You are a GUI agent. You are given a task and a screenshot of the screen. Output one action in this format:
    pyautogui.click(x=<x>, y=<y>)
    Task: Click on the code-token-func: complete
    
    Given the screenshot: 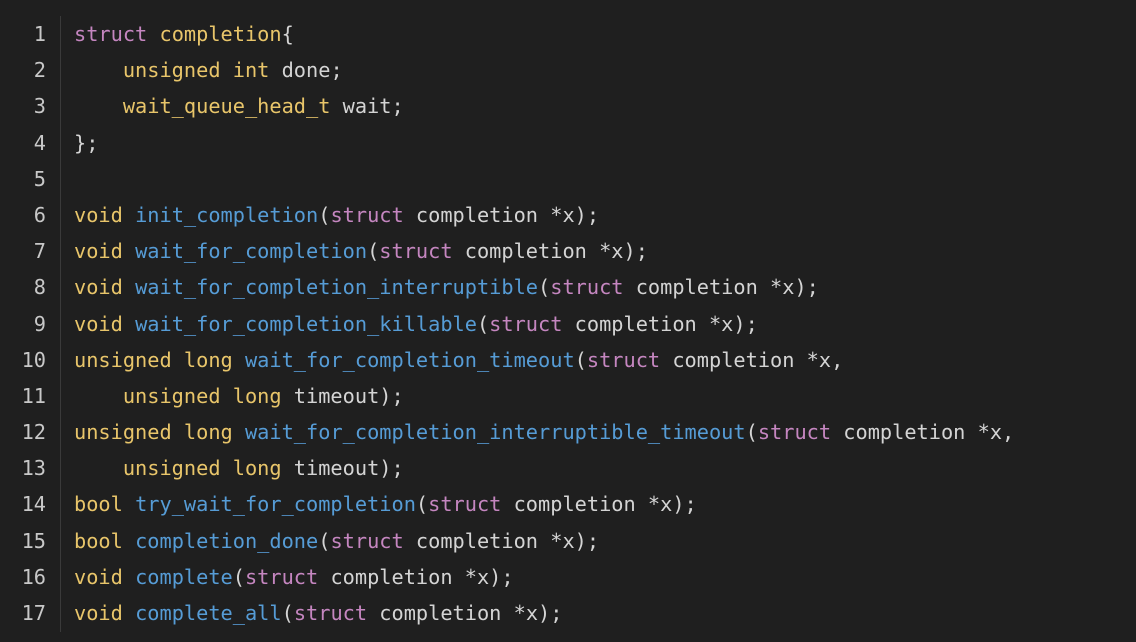 What is the action you would take?
    pyautogui.click(x=184, y=576)
    